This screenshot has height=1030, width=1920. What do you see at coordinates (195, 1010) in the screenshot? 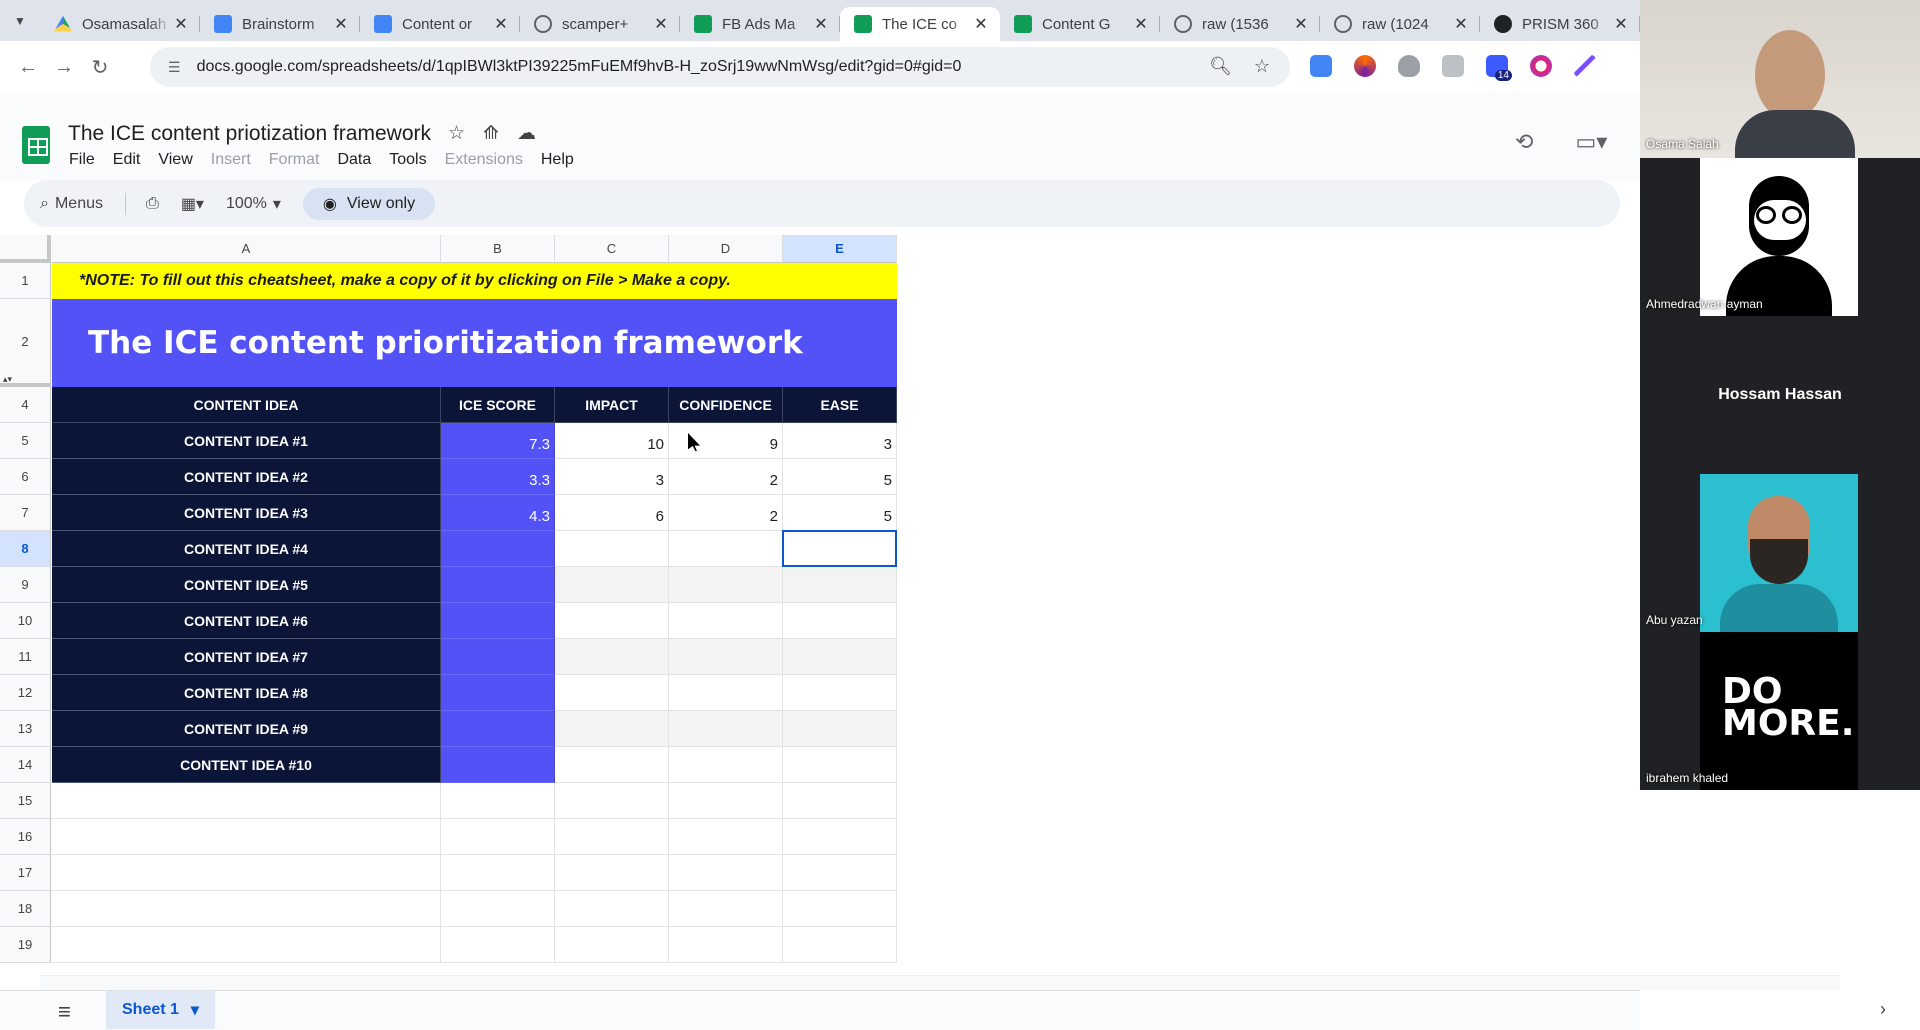
I see `chevron-down-icon: ▾` at bounding box center [195, 1010].